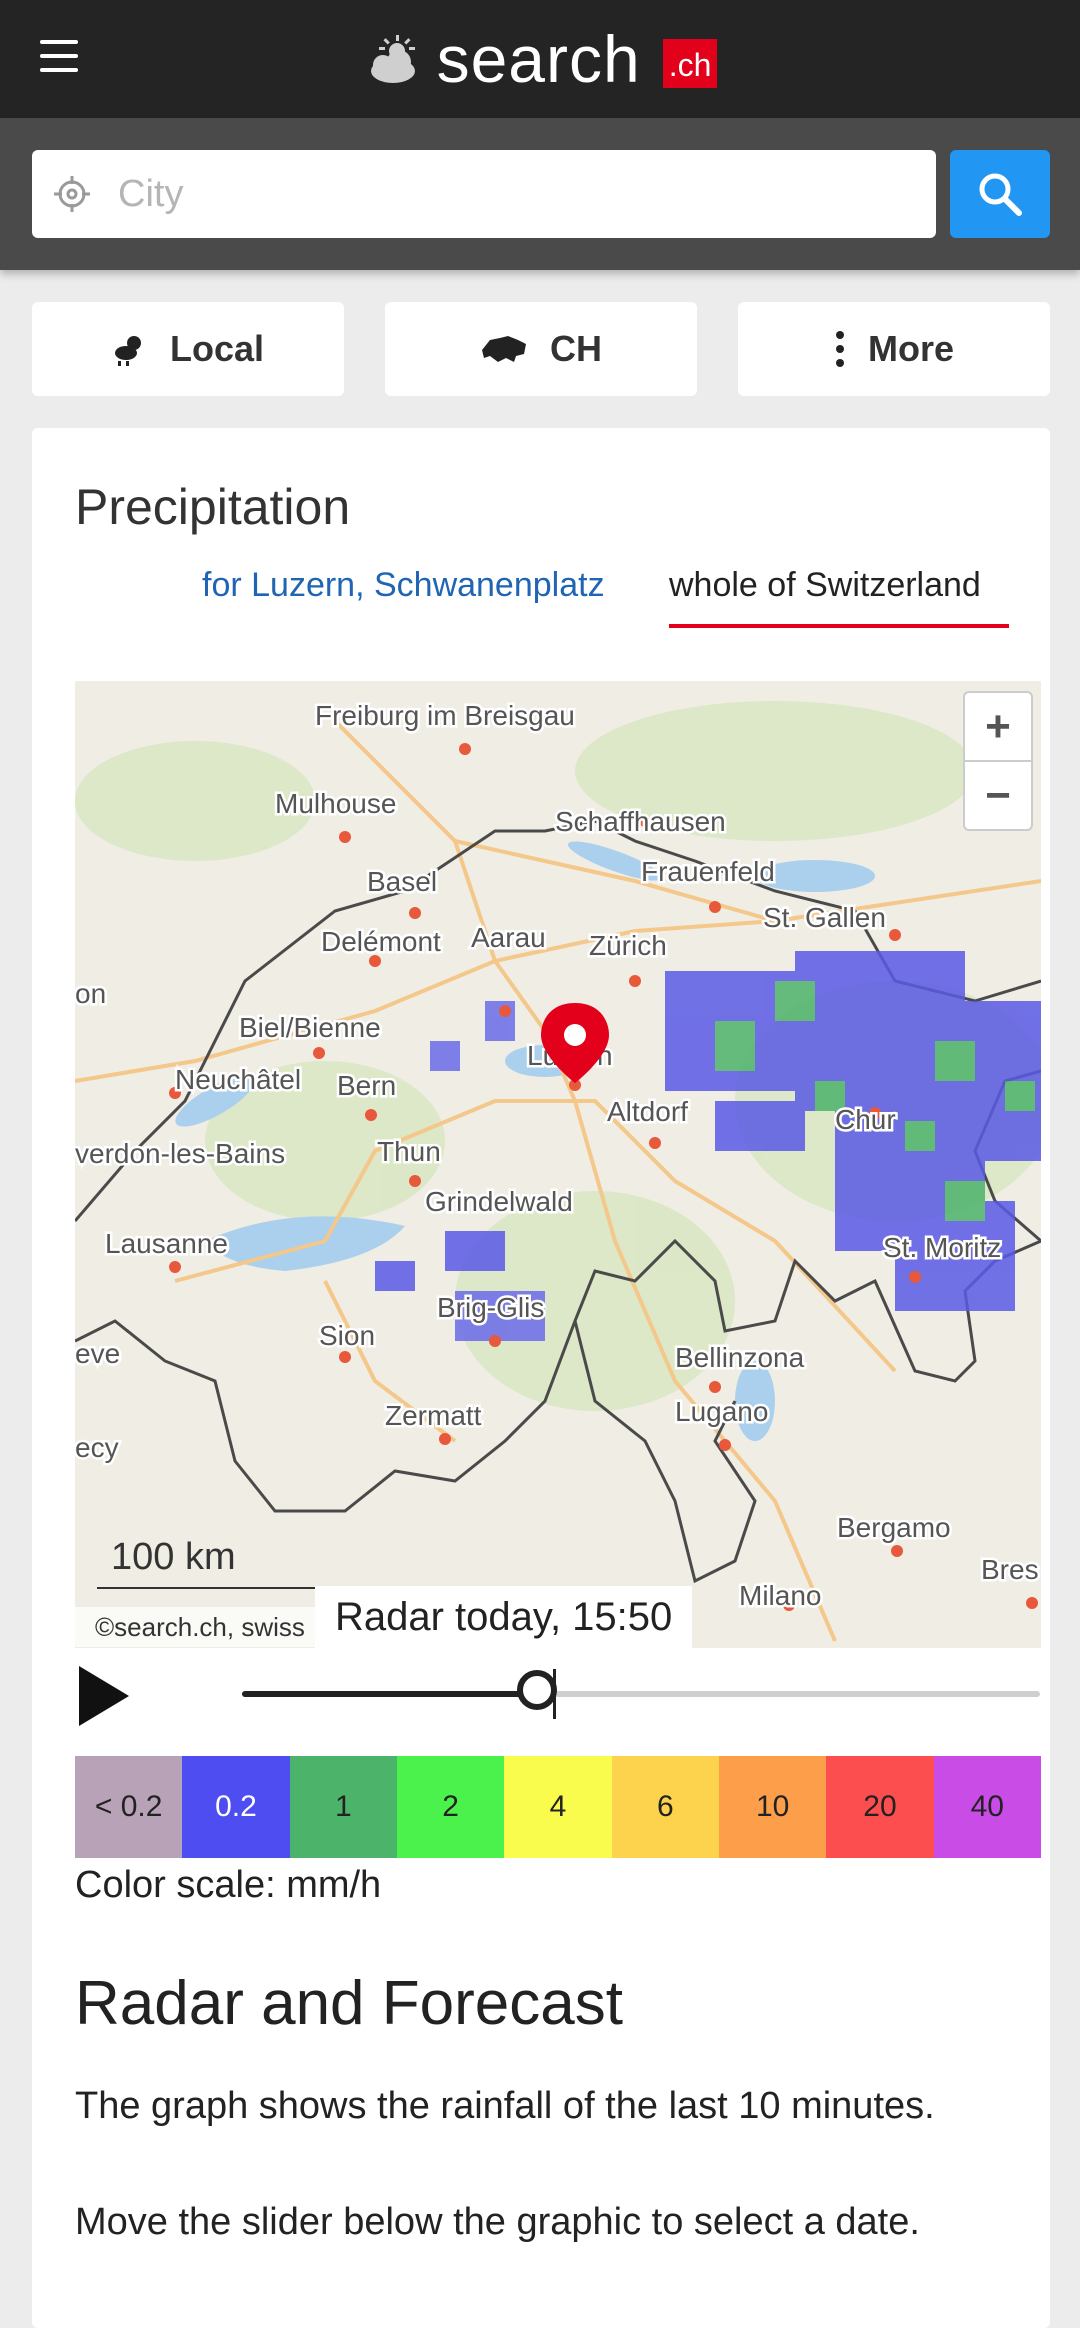  What do you see at coordinates (217, 348) in the screenshot?
I see `local-label: Local` at bounding box center [217, 348].